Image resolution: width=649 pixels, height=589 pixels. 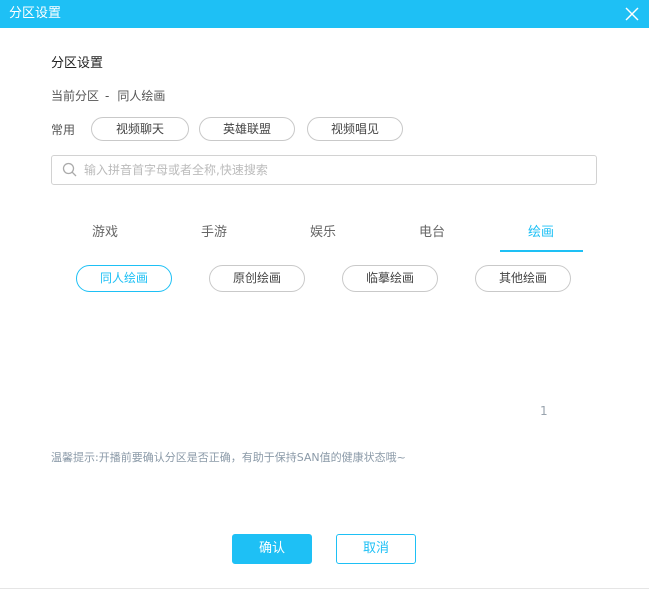 I want to click on tab-entertainment: 娱乐, so click(x=323, y=239).